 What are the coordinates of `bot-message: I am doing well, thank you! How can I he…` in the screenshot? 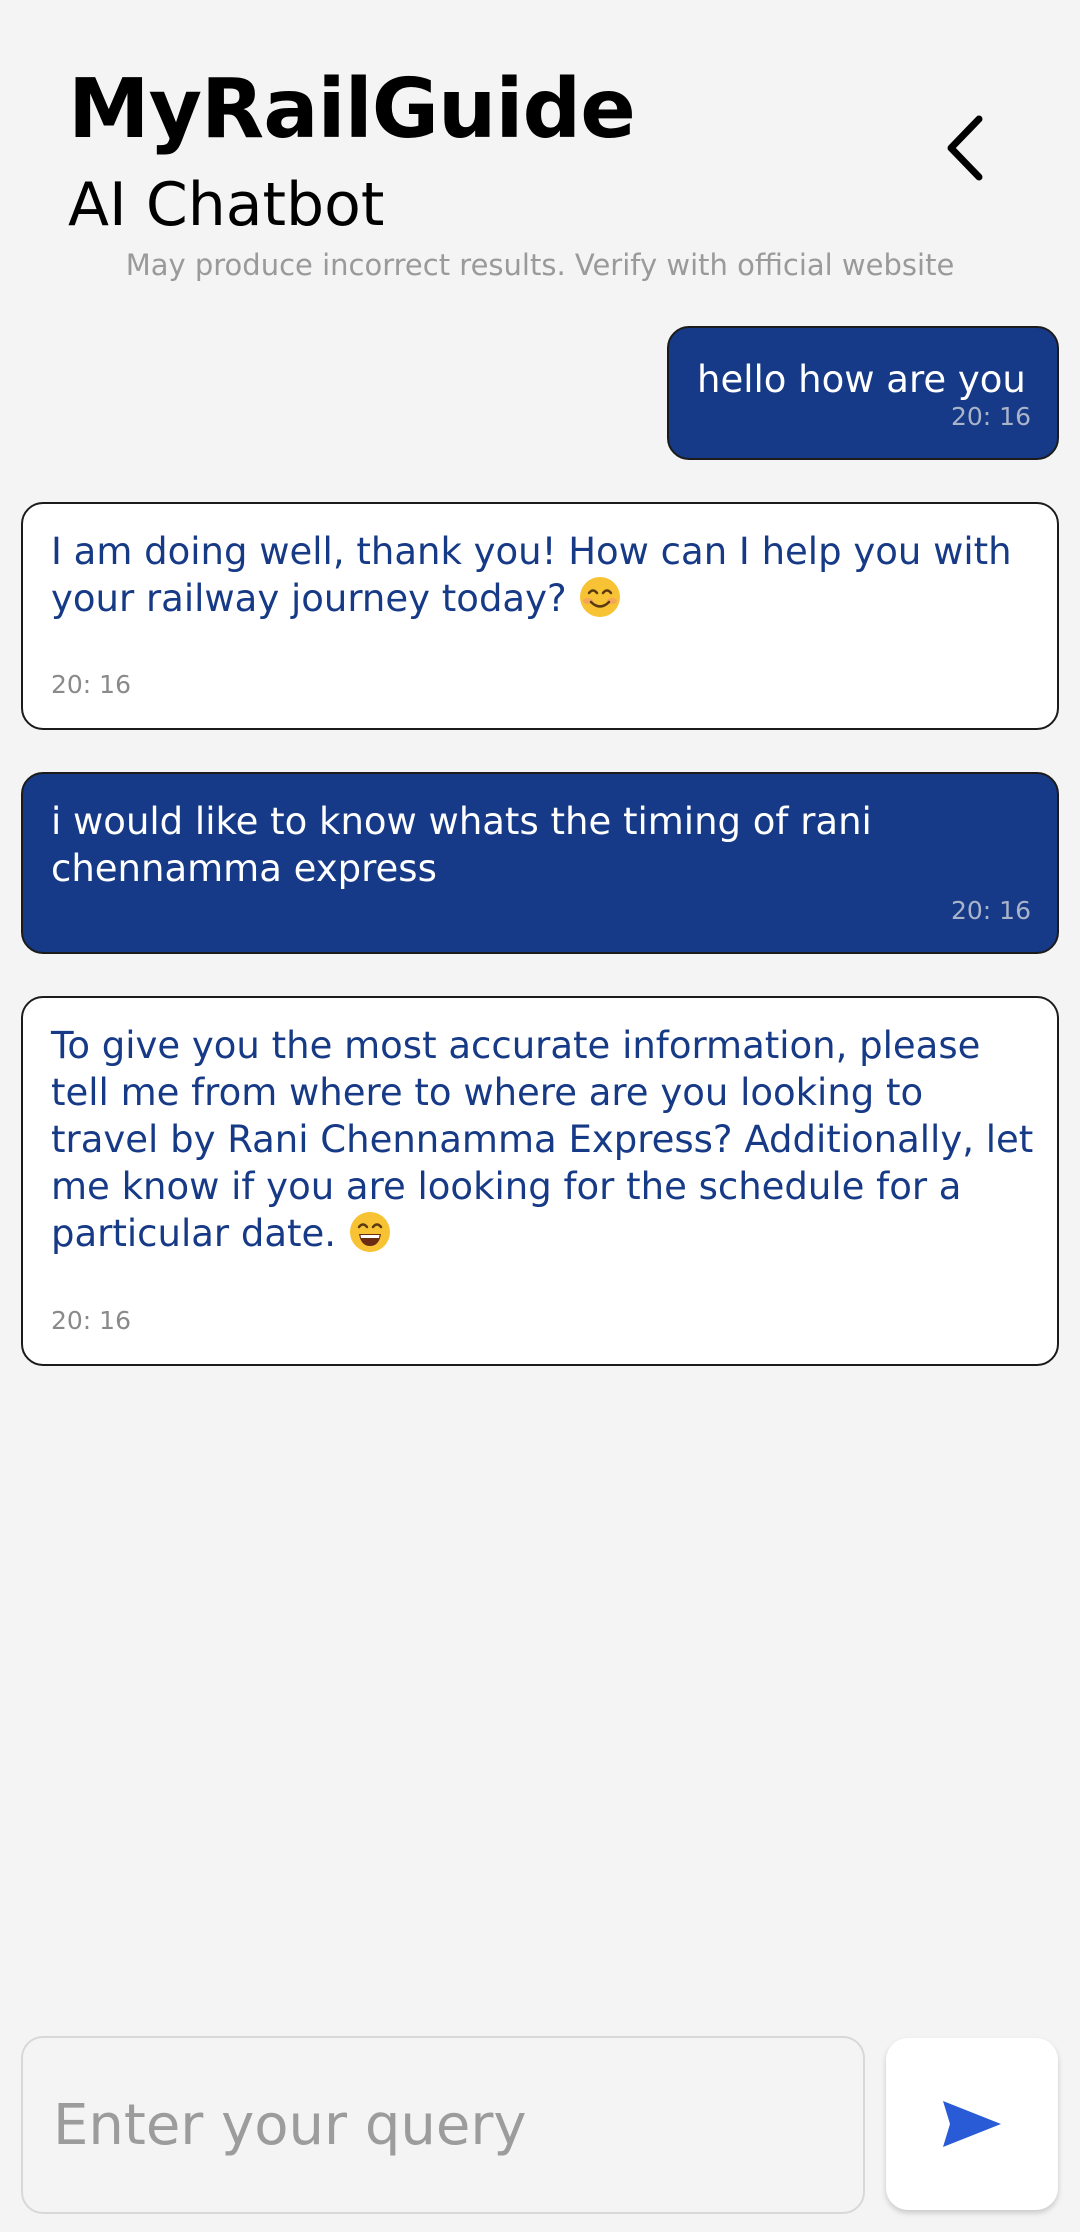 It's located at (540, 616).